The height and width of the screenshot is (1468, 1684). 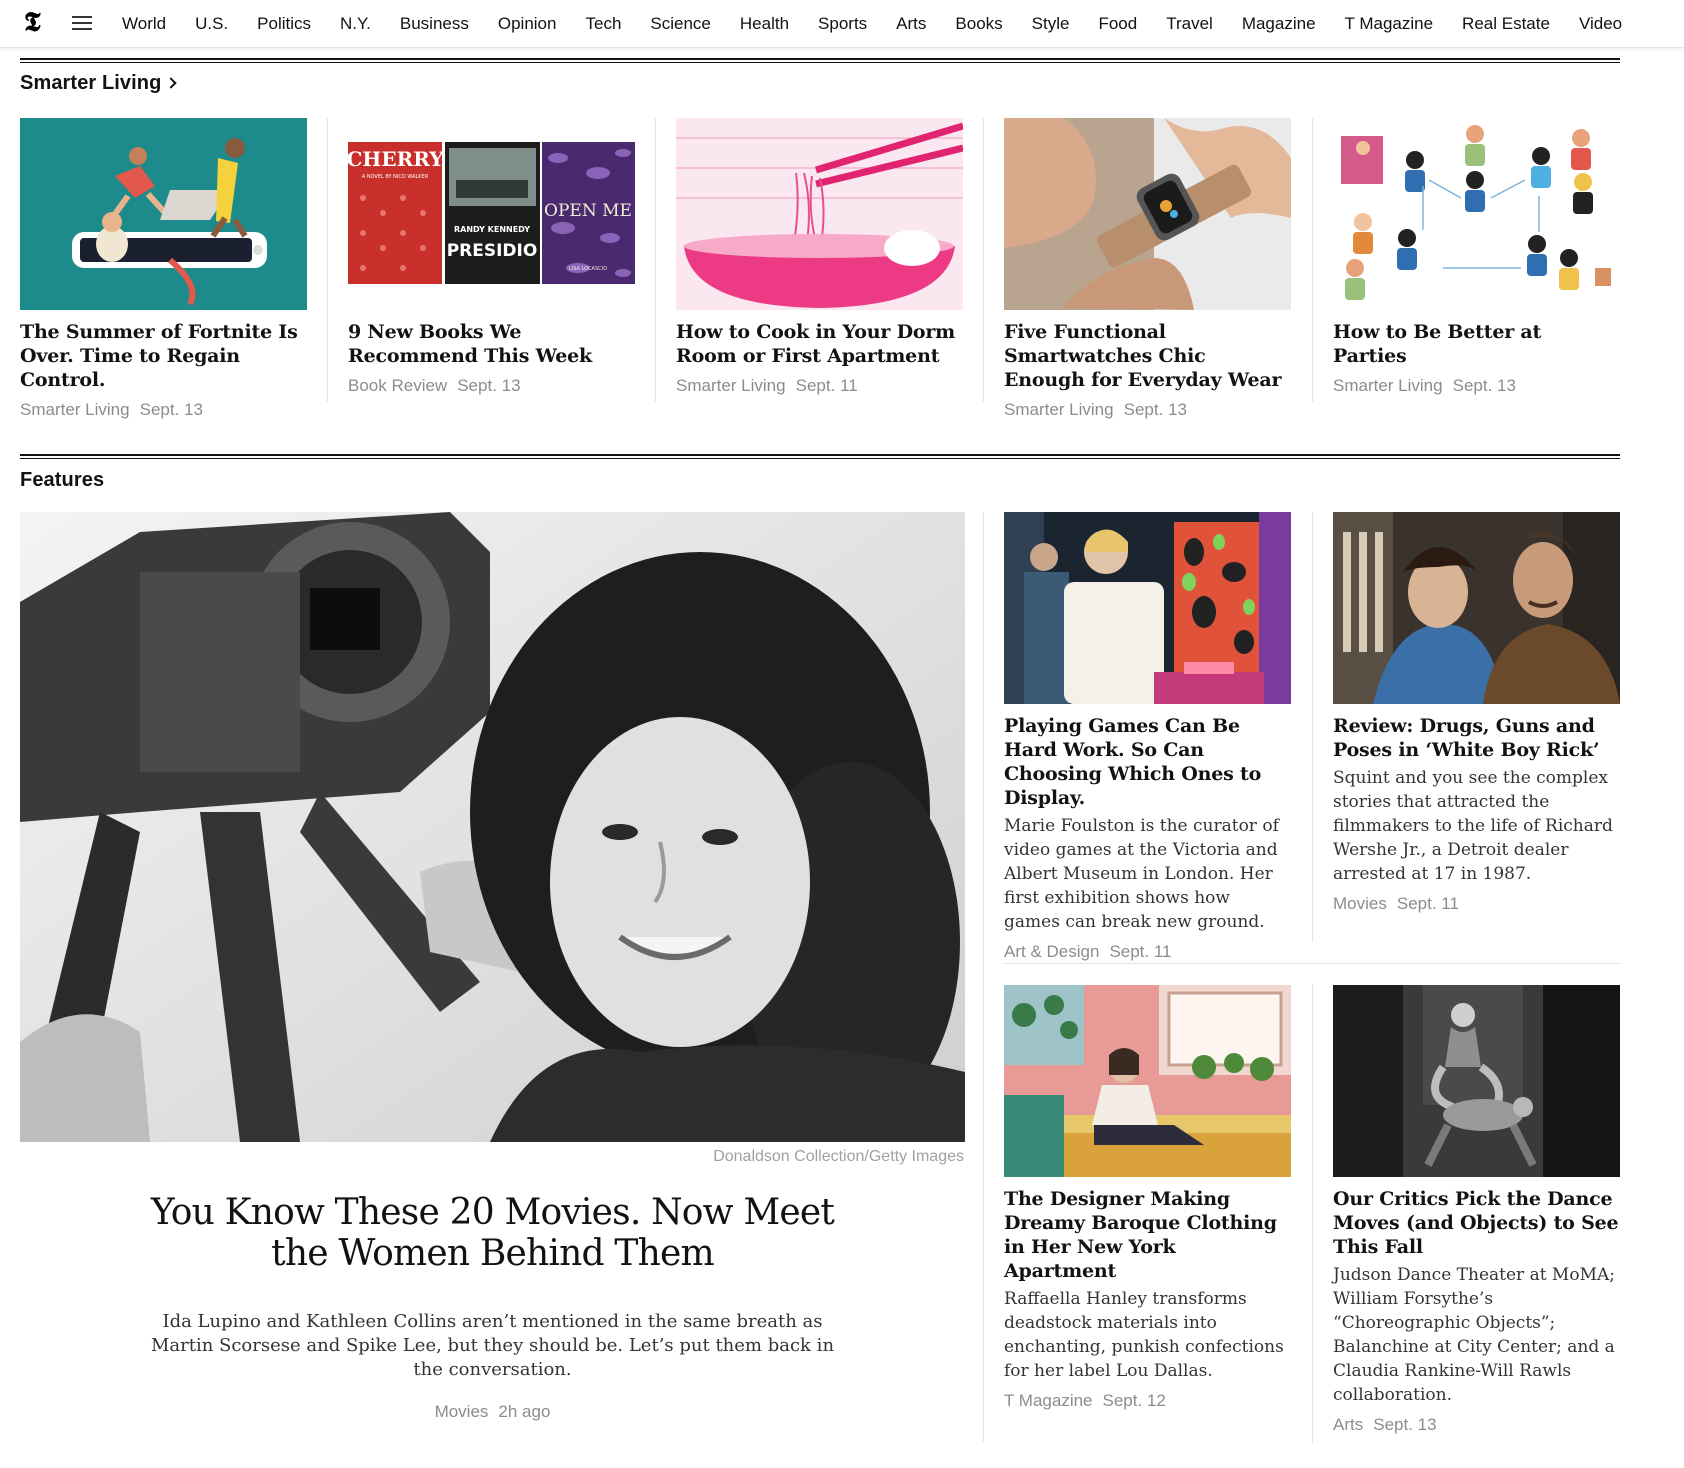 I want to click on nav-link-politics: Politics, so click(x=284, y=24).